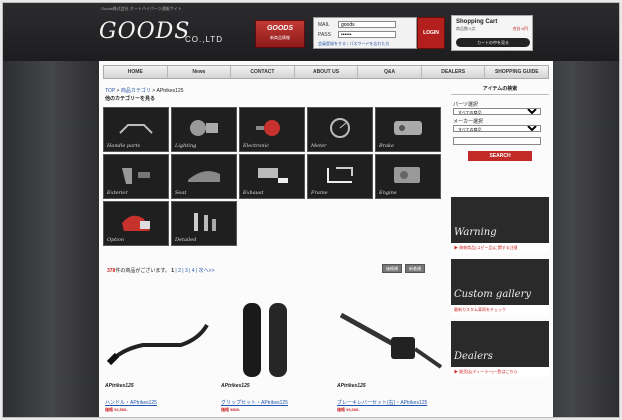  Describe the element at coordinates (136, 72) in the screenshot. I see `nav-home: HOME` at that location.